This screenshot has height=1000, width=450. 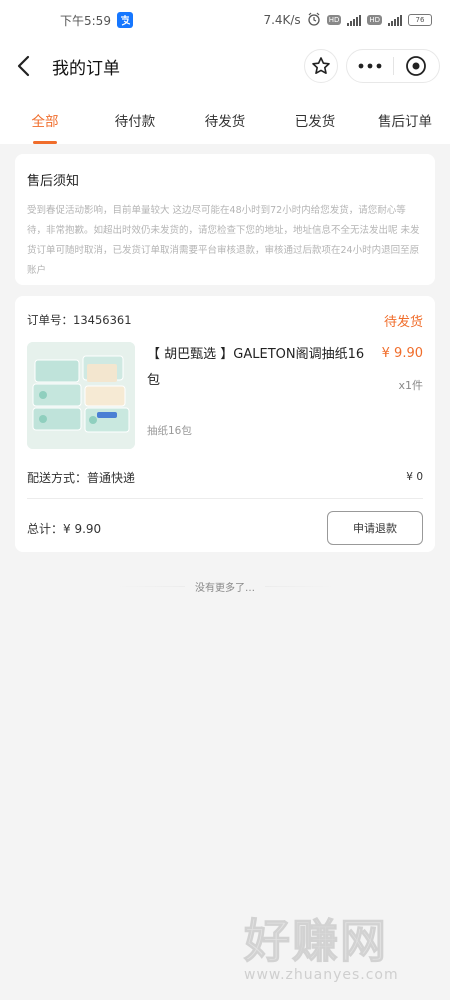 What do you see at coordinates (420, 20) in the screenshot?
I see `battery-icon: 76` at bounding box center [420, 20].